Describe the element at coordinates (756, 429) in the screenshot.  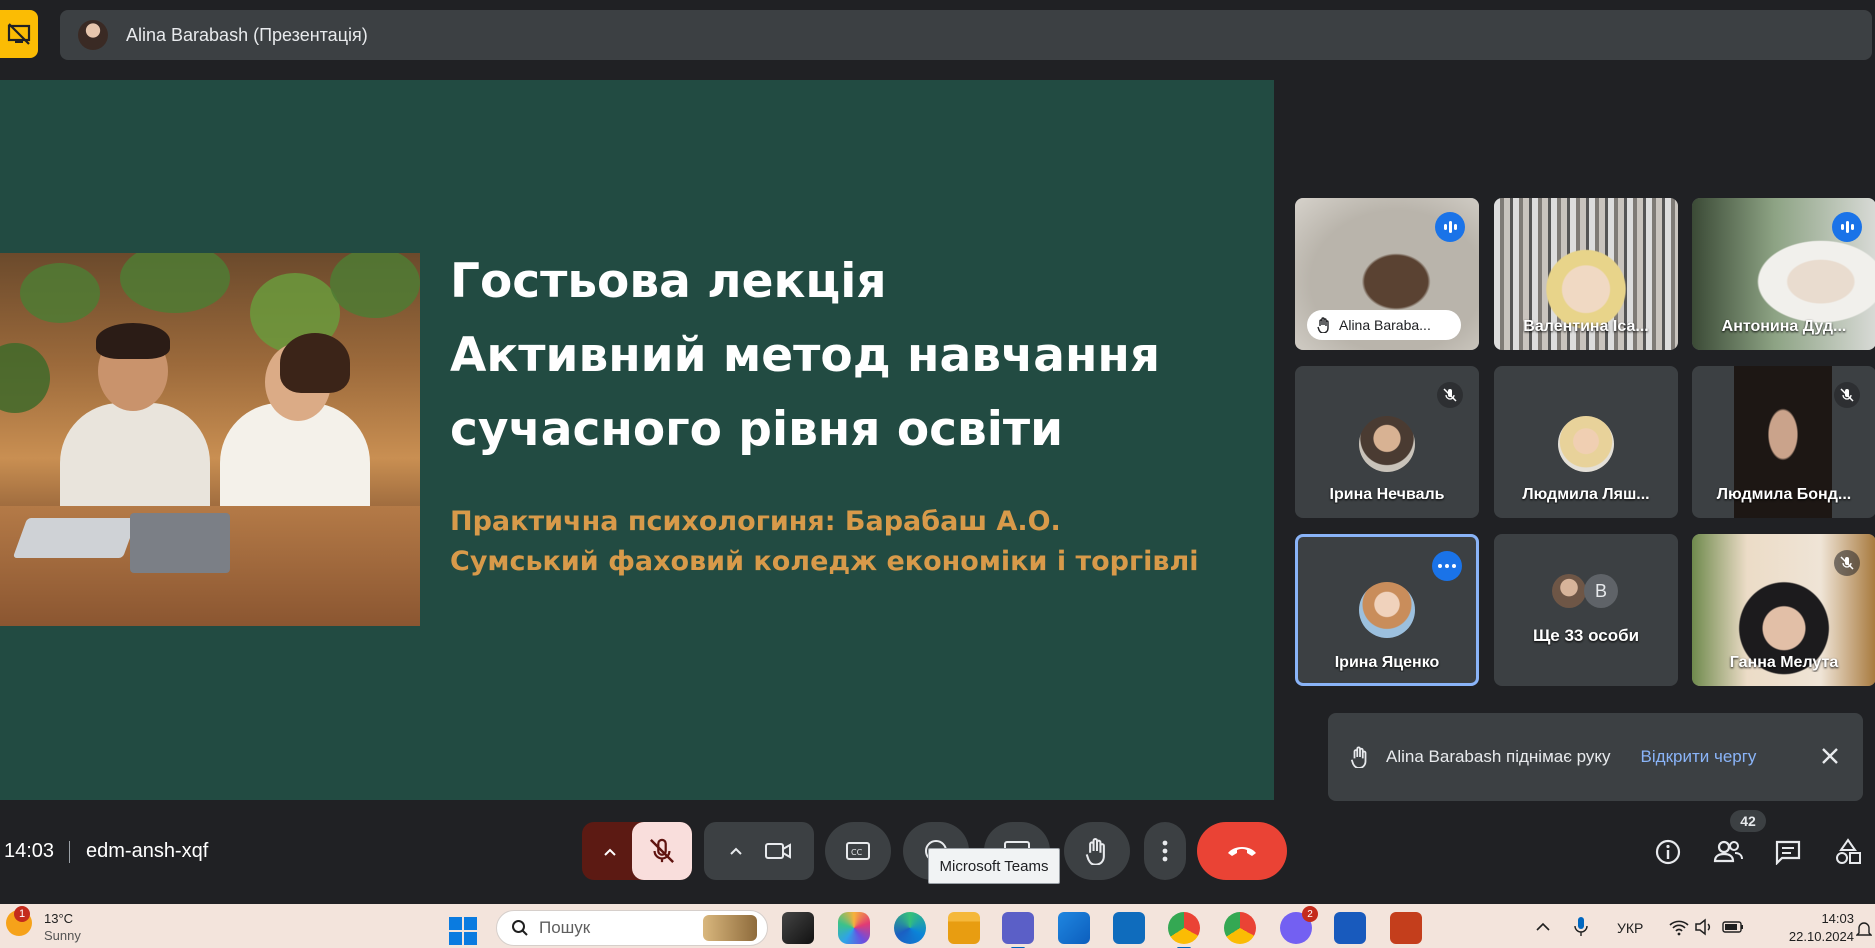
I see `slide-title-line: сучасного рівня освіти` at that location.